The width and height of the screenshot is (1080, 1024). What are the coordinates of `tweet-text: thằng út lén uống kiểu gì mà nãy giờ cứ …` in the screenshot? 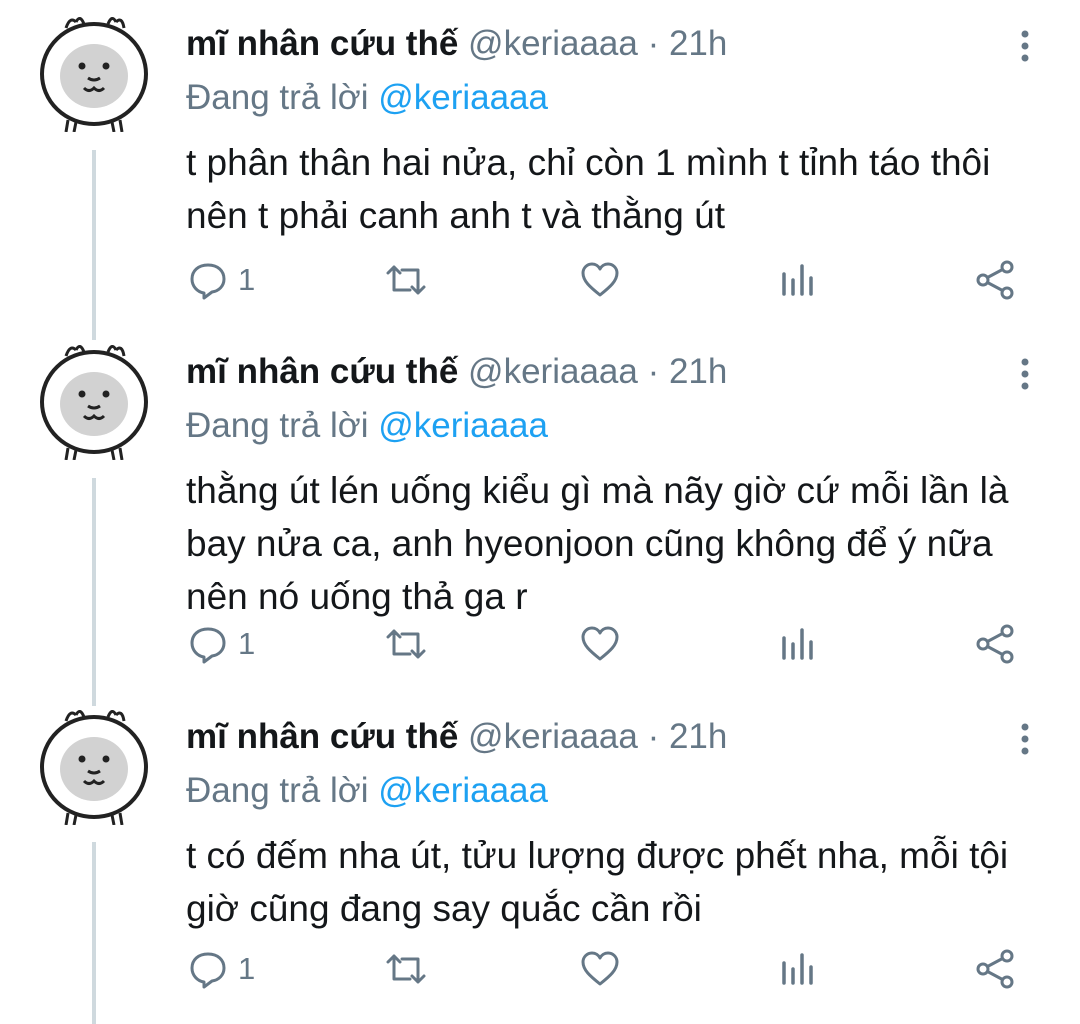 It's located at (597, 543).